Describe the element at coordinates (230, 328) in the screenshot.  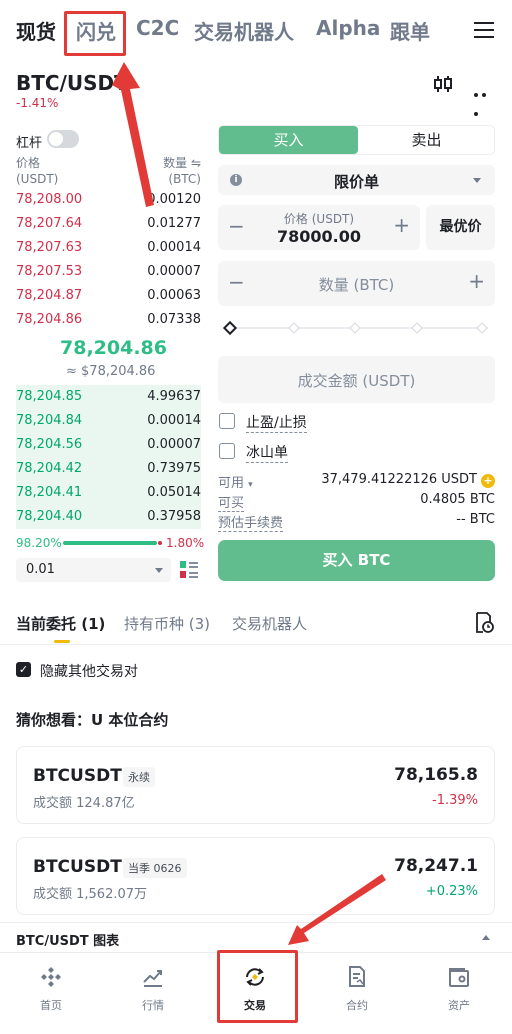
I see `slider-knob` at that location.